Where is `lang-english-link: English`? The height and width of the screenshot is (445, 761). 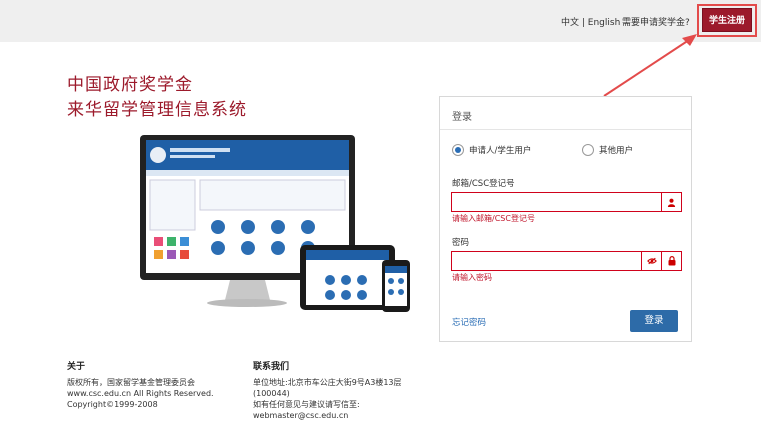
lang-english-link: English is located at coordinates (604, 23).